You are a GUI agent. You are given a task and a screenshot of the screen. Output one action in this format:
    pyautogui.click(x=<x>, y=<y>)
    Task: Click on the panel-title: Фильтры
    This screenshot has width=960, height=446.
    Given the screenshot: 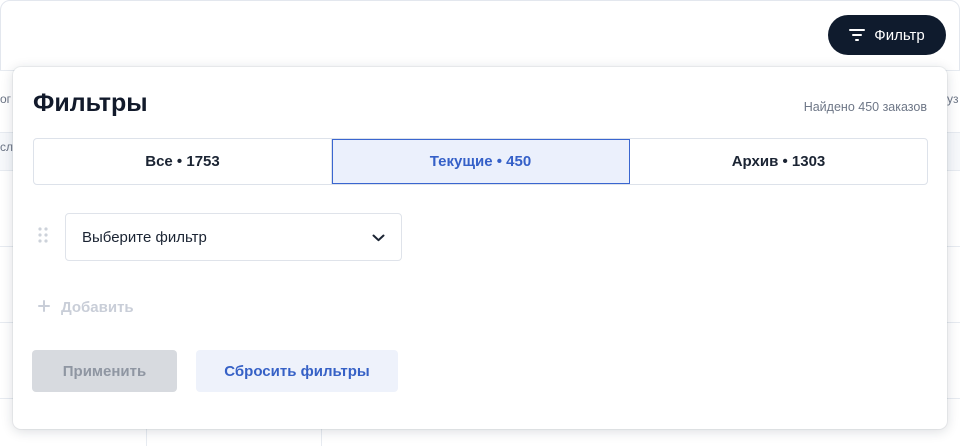 What is the action you would take?
    pyautogui.click(x=90, y=103)
    